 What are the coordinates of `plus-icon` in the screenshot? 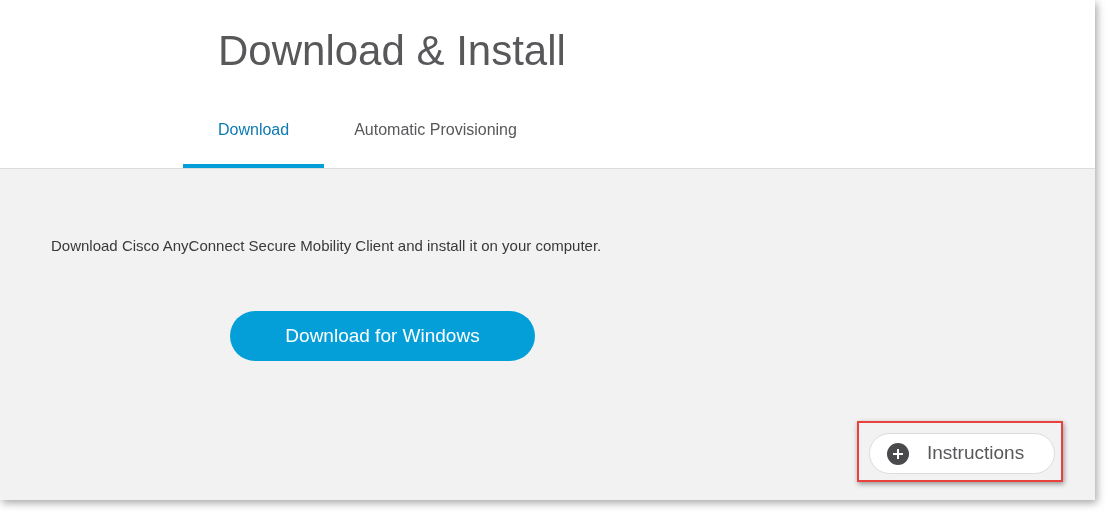 It's located at (898, 453).